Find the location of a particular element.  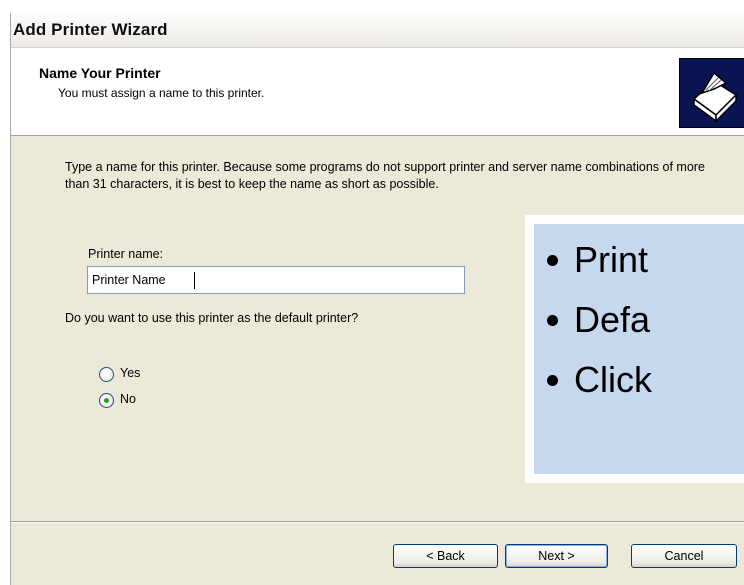

footer-divider is located at coordinates (377, 522).